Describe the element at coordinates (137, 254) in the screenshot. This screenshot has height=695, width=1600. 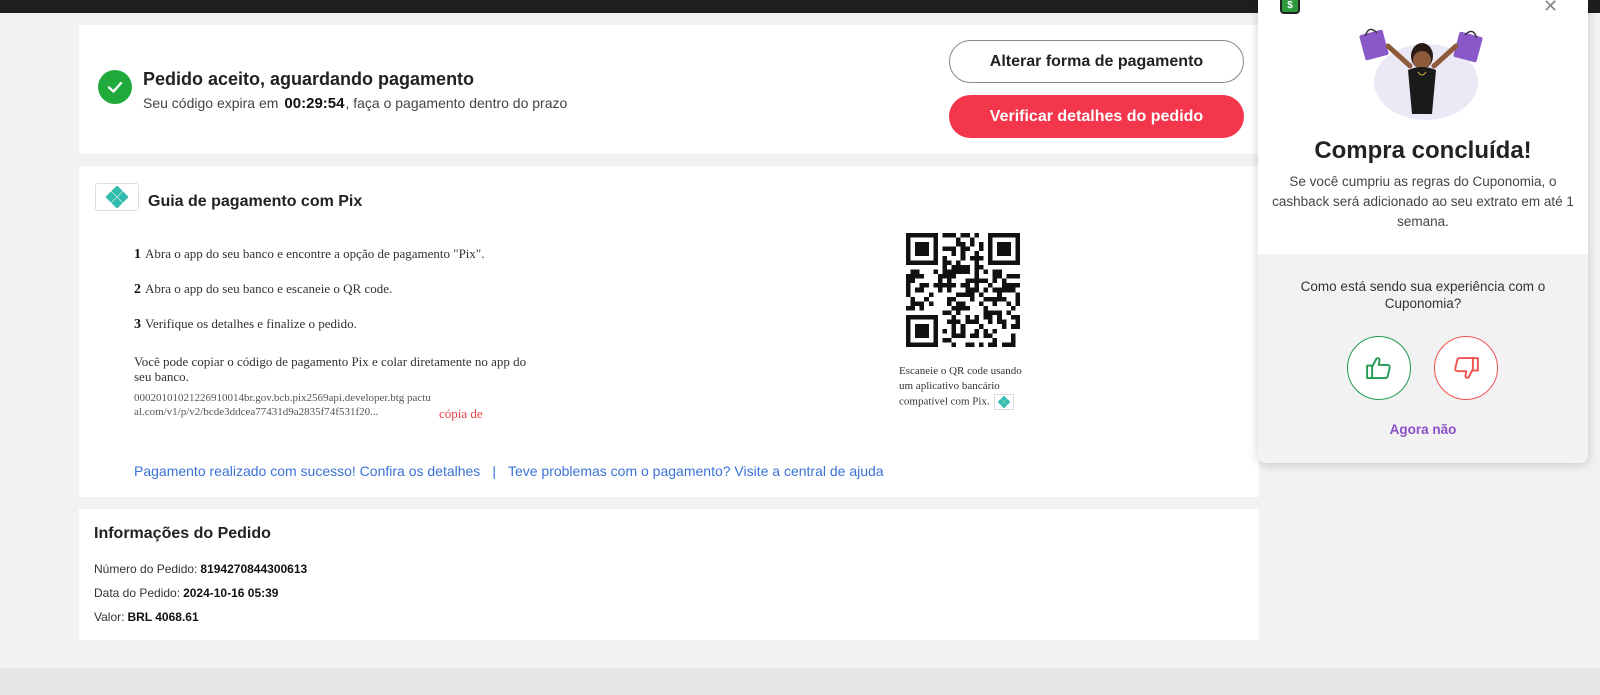
I see `step-number: 1` at that location.